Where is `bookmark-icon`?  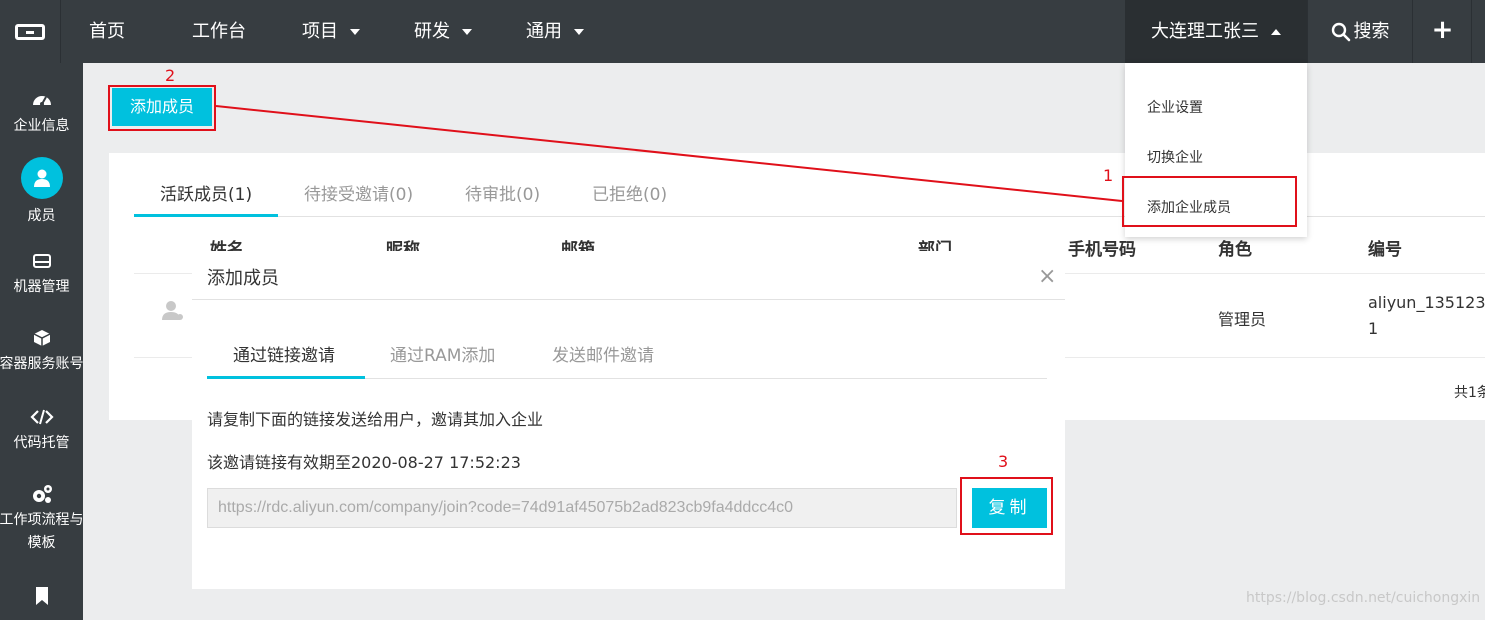
bookmark-icon is located at coordinates (41, 596).